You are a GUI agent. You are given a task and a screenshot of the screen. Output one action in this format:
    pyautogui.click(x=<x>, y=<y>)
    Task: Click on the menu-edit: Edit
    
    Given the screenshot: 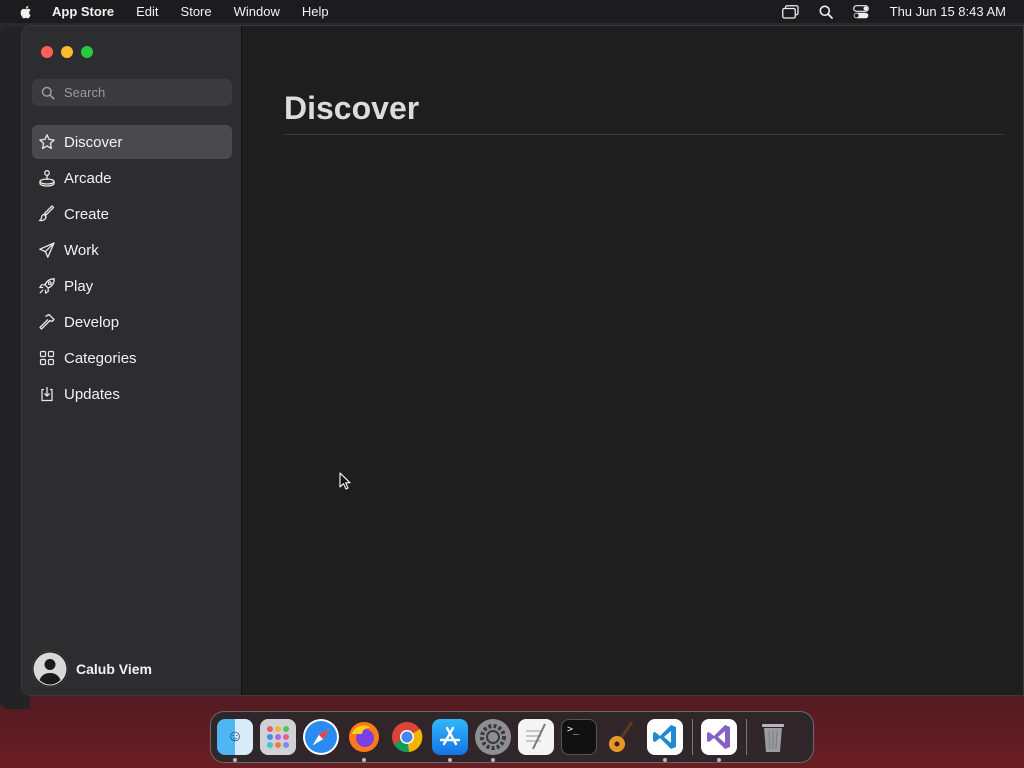 What is the action you would take?
    pyautogui.click(x=147, y=11)
    